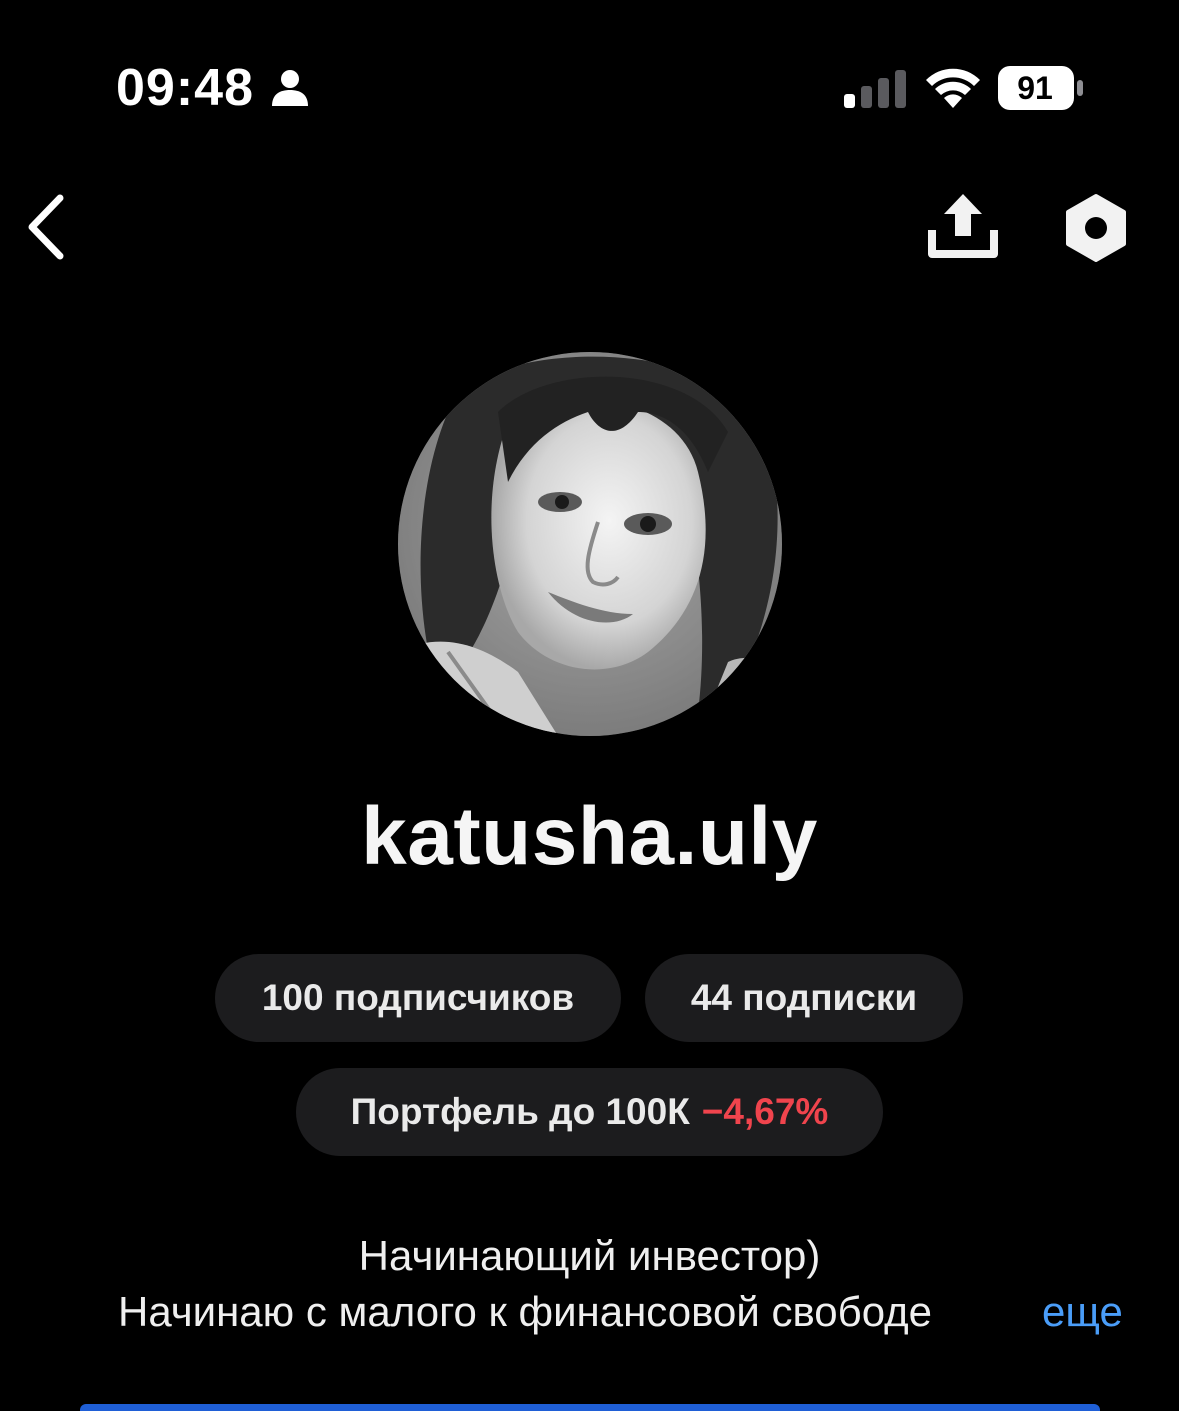 This screenshot has height=1411, width=1179. I want to click on signal-icon, so click(875, 89).